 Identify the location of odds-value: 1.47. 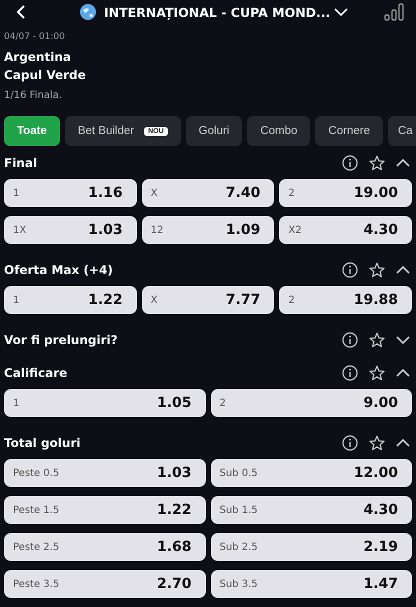
(380, 584).